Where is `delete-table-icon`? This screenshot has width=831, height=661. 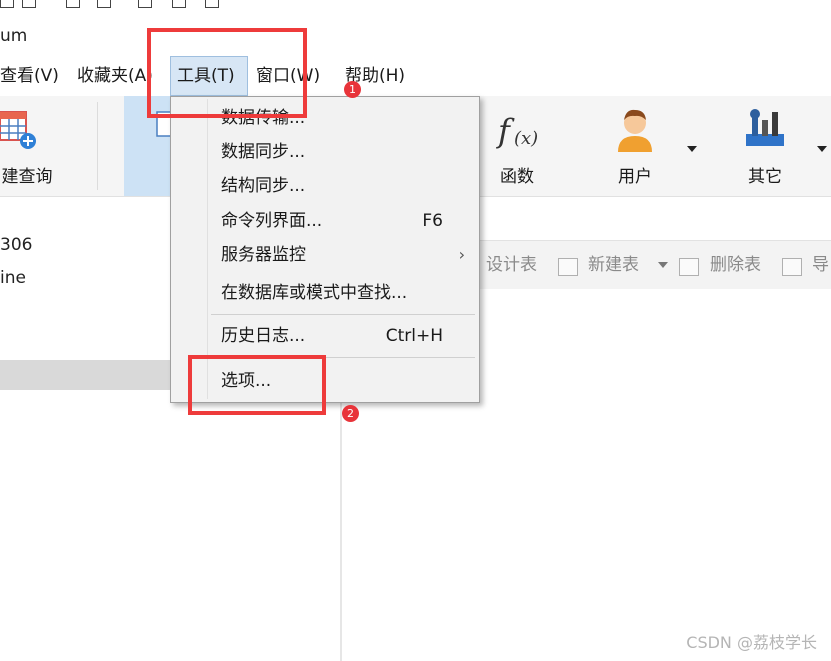 delete-table-icon is located at coordinates (689, 267).